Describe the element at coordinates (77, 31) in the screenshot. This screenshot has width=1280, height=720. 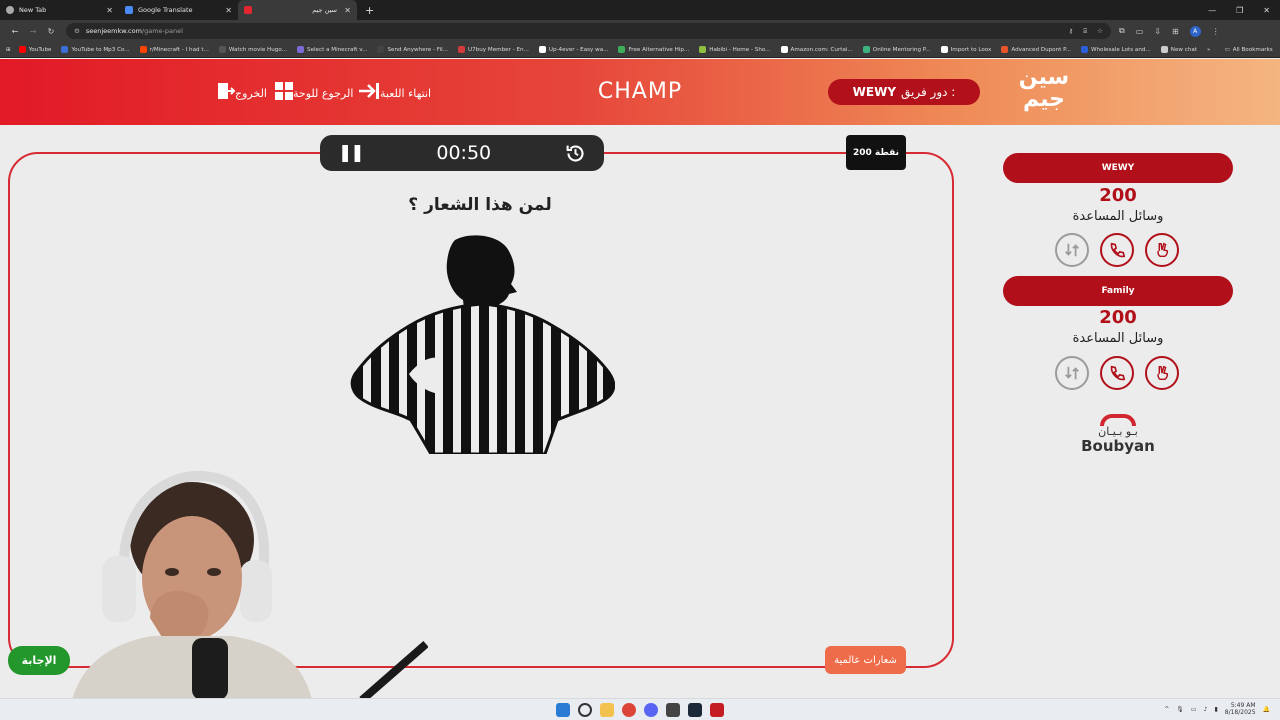
I see `site-info-icon: ⚙` at that location.